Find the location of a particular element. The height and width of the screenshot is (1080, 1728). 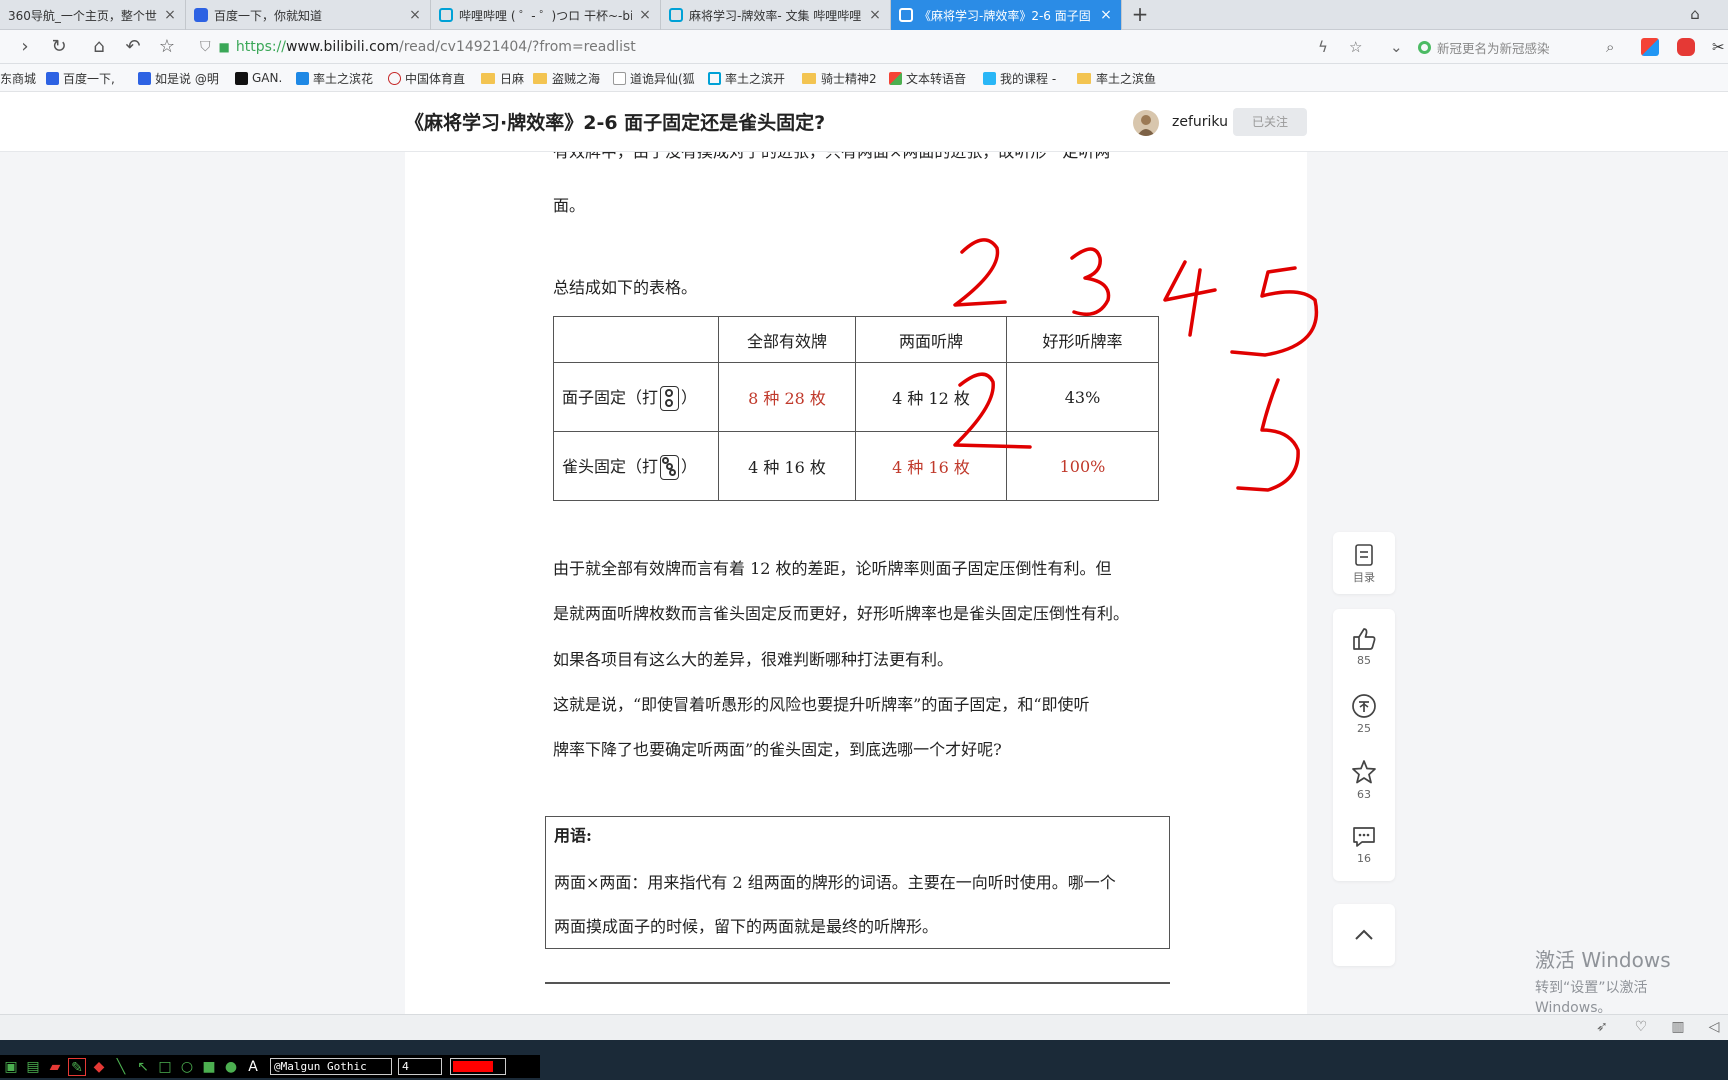

url-scheme: https:// is located at coordinates (261, 47).